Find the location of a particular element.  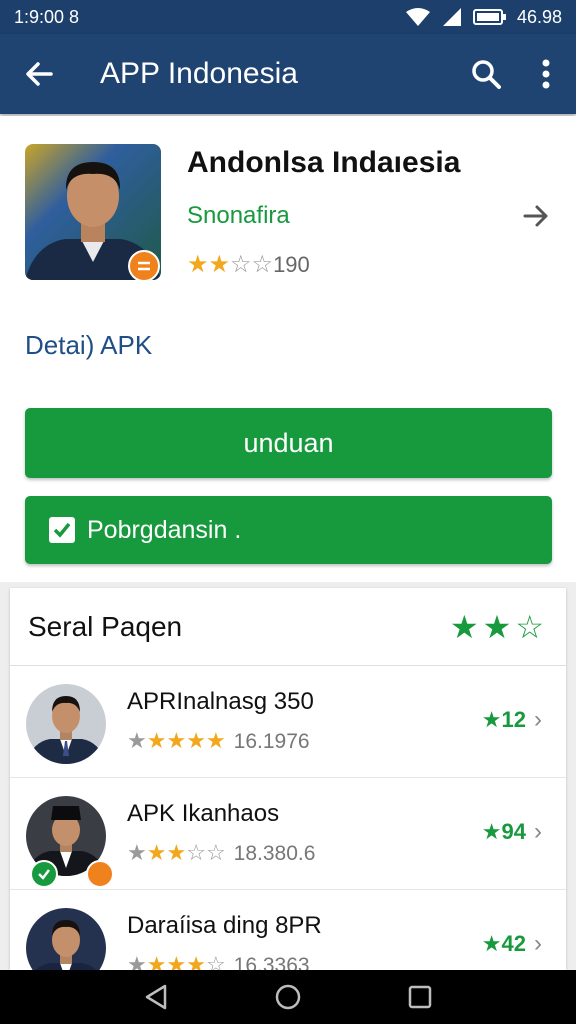

rating-count: 190 is located at coordinates (291, 264).